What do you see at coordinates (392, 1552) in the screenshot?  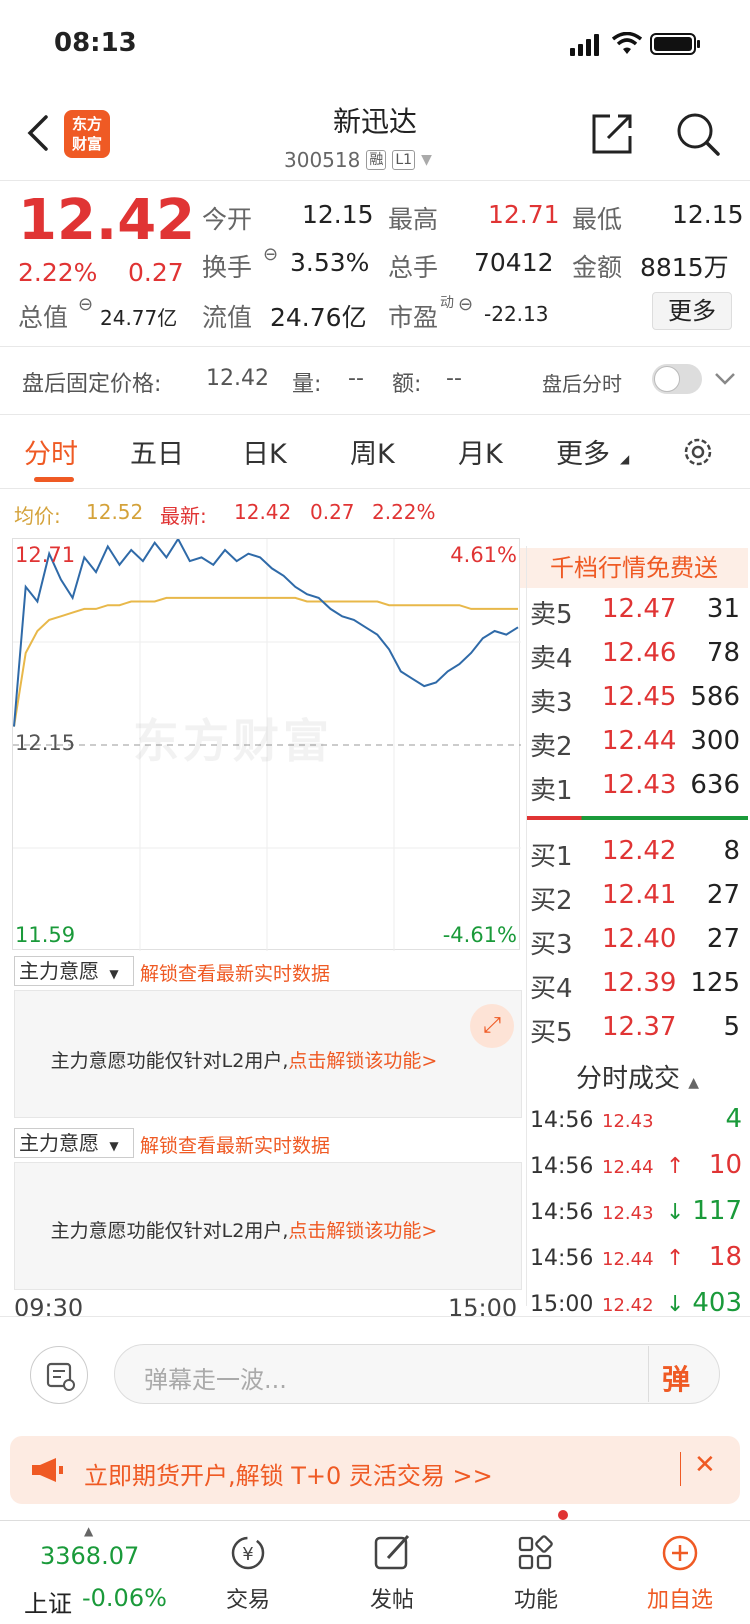 I see `edit-icon` at bounding box center [392, 1552].